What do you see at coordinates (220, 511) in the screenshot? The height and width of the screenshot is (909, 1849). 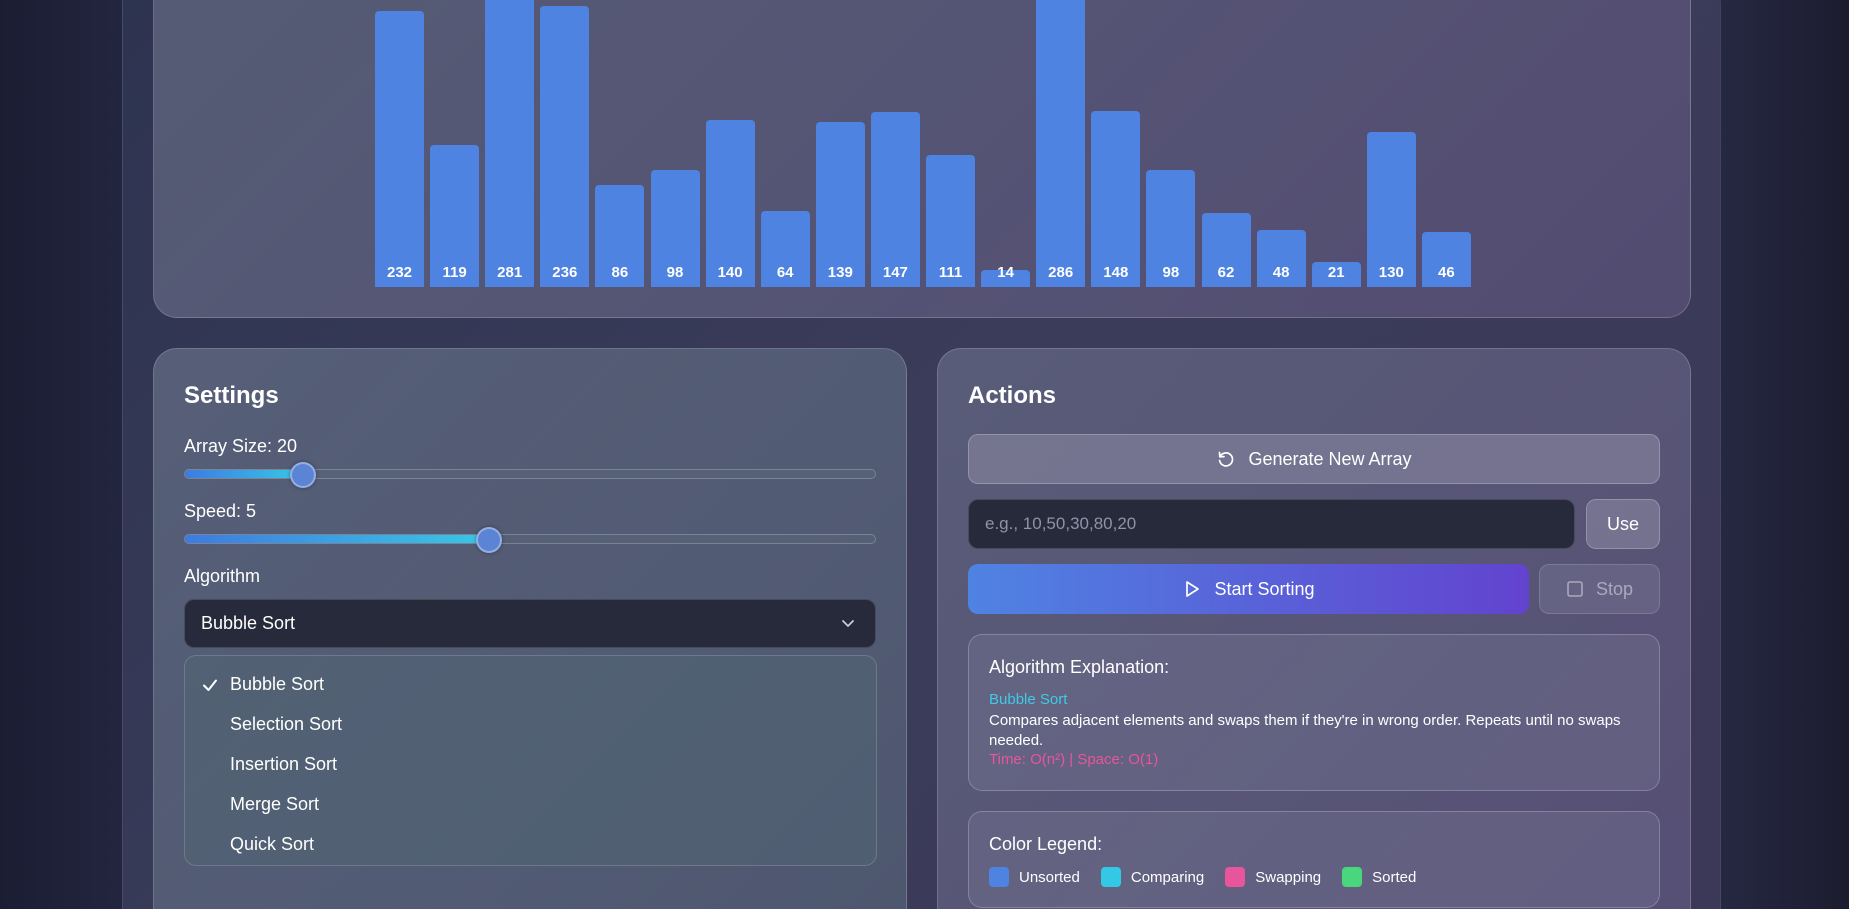 I see `speed-label: Speed: 5` at bounding box center [220, 511].